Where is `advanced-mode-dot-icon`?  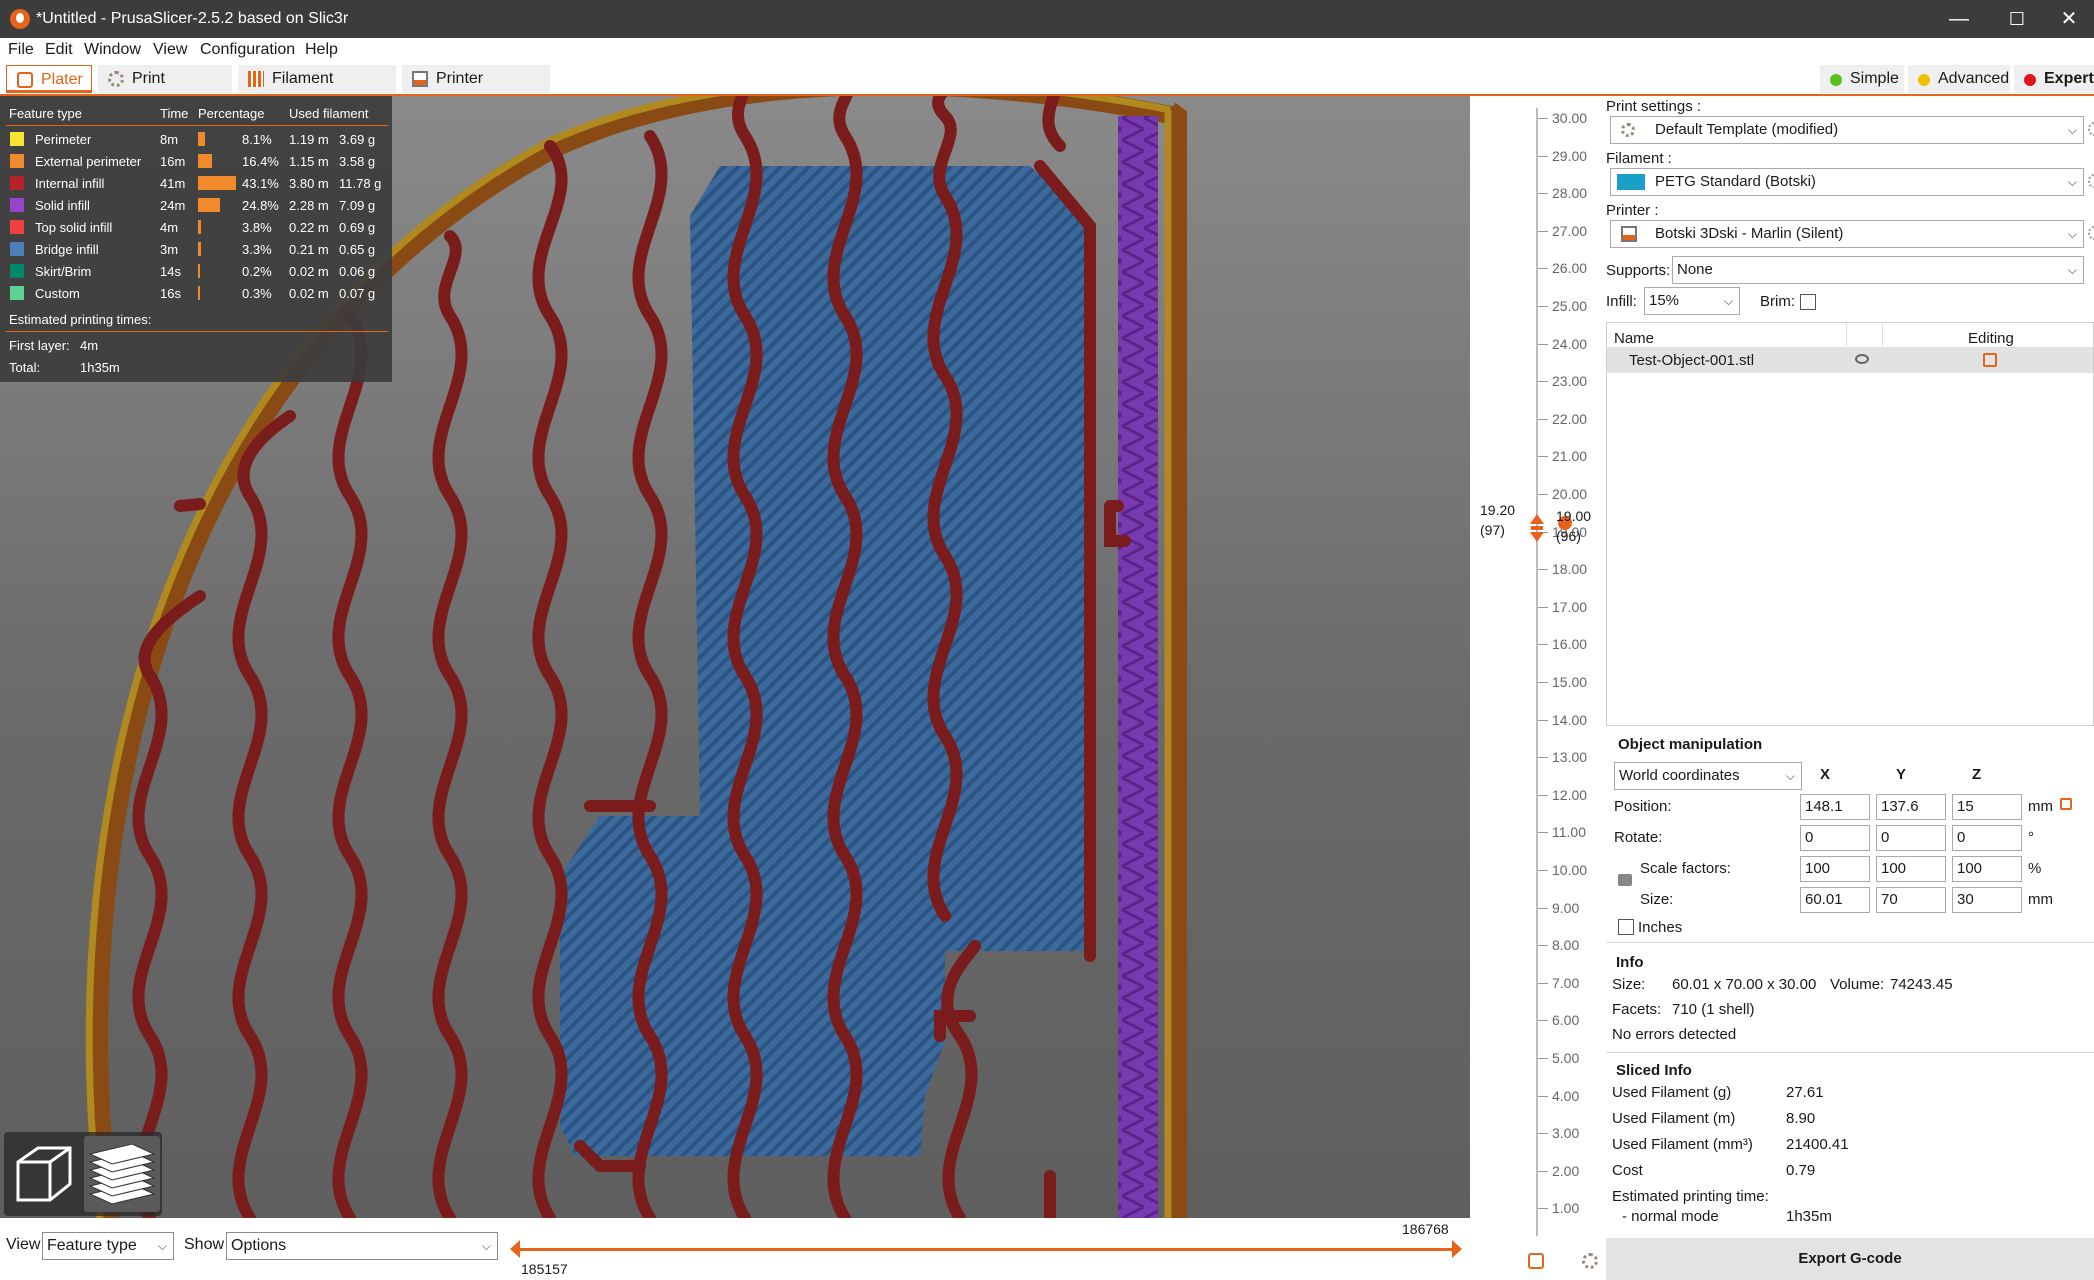
advanced-mode-dot-icon is located at coordinates (1924, 80).